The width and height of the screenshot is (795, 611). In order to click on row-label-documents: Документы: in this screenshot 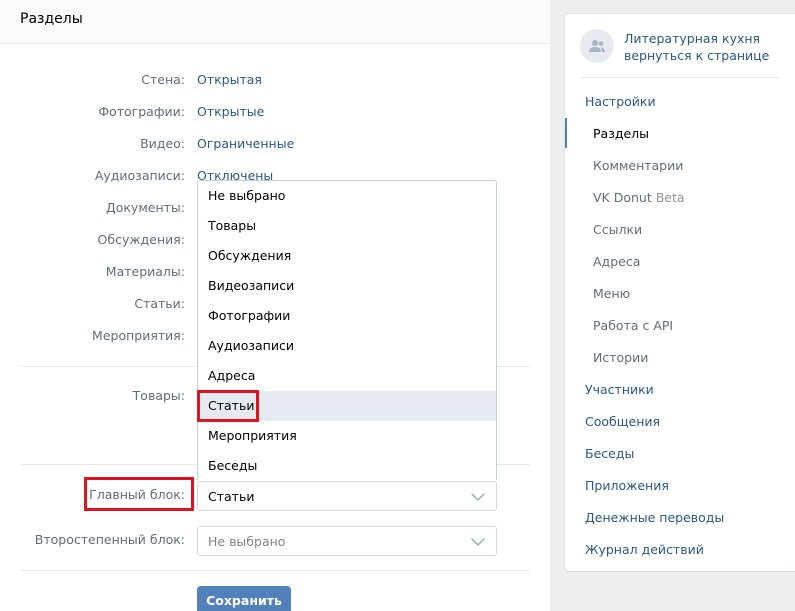, I will do `click(145, 207)`.